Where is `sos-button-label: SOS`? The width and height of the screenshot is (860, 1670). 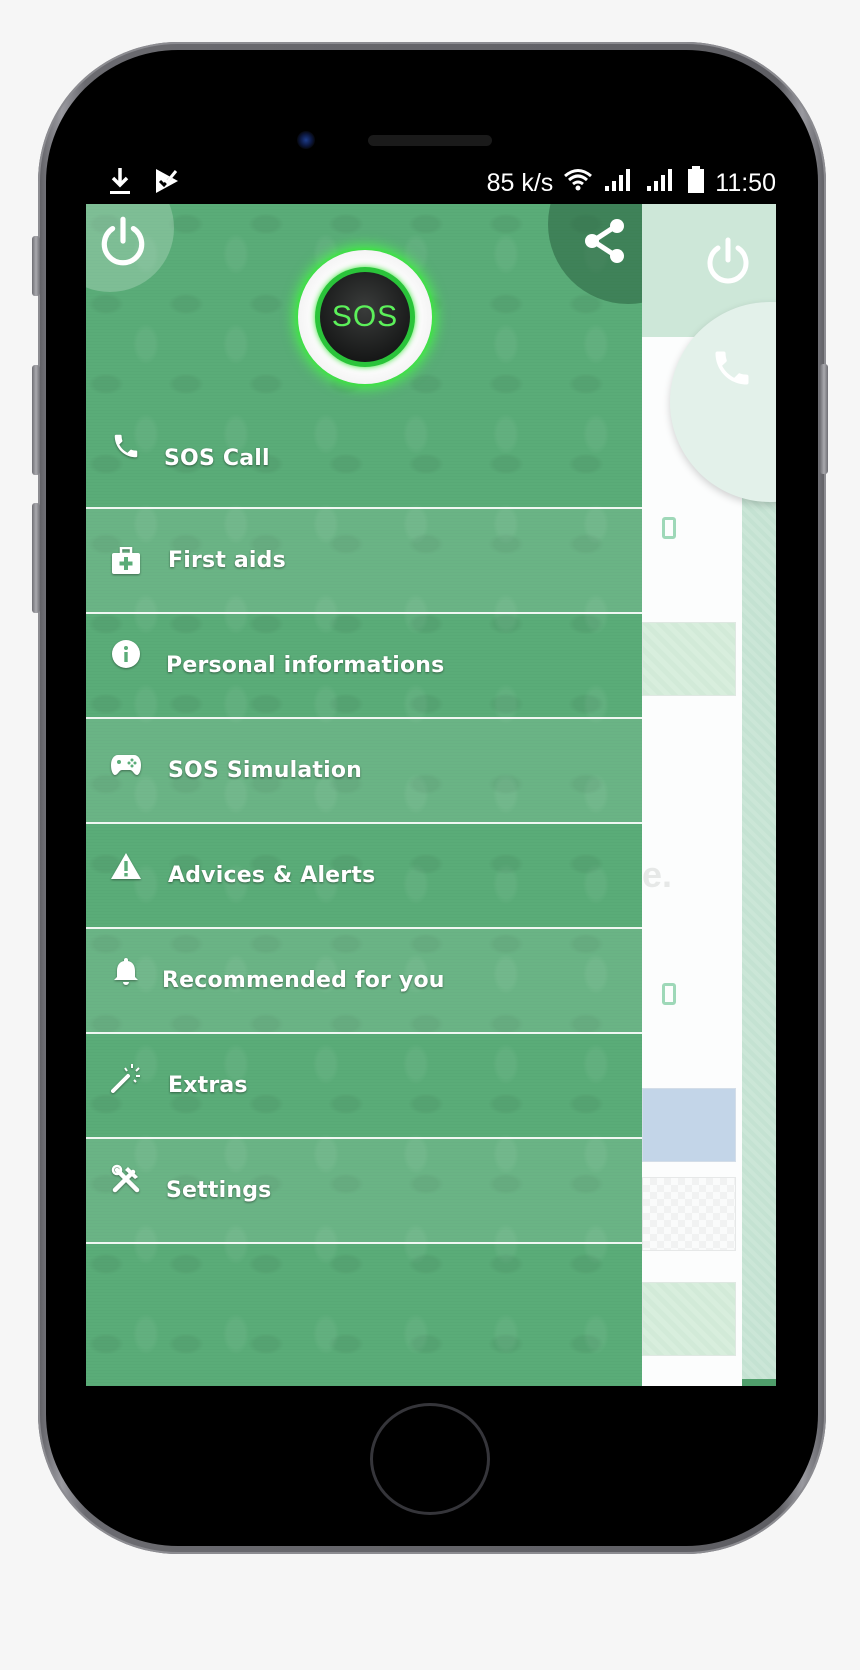
sos-button-label: SOS is located at coordinates (365, 317).